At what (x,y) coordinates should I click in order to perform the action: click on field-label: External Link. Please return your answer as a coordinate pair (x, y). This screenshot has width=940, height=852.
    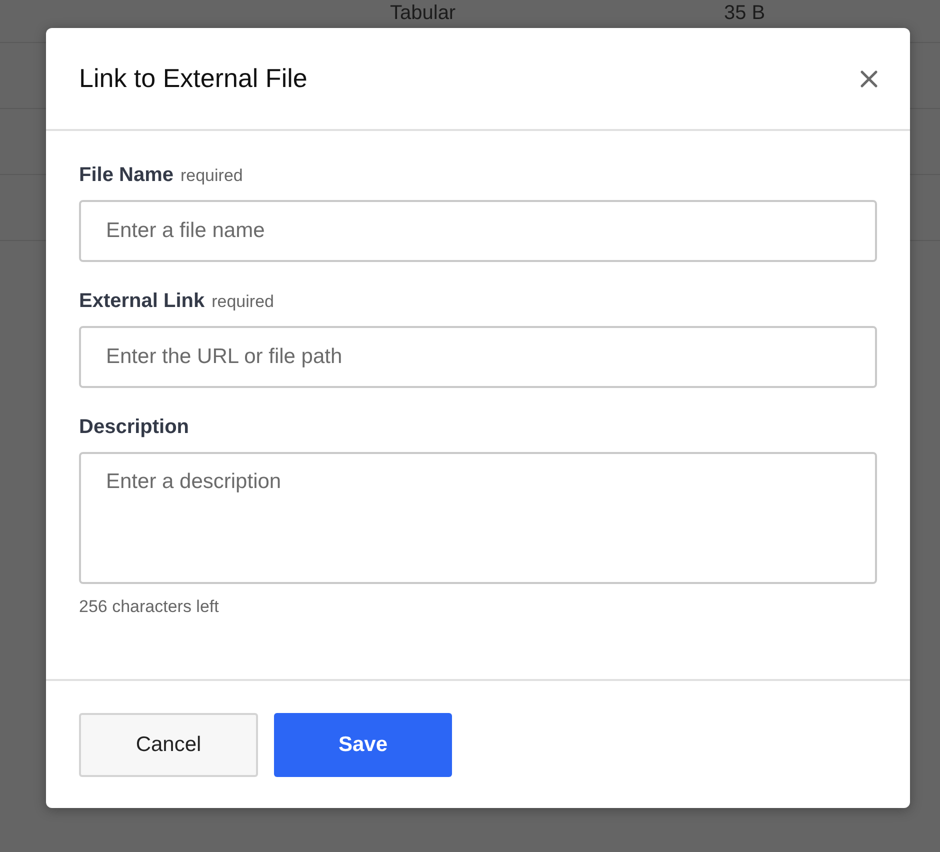
    Looking at the image, I should click on (142, 301).